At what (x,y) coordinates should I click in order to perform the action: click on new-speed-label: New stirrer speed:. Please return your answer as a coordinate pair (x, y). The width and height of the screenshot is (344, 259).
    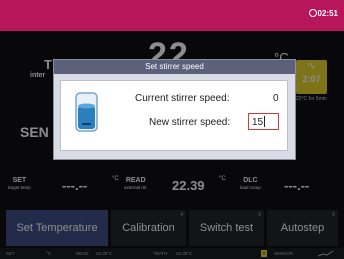
    Looking at the image, I should click on (190, 122).